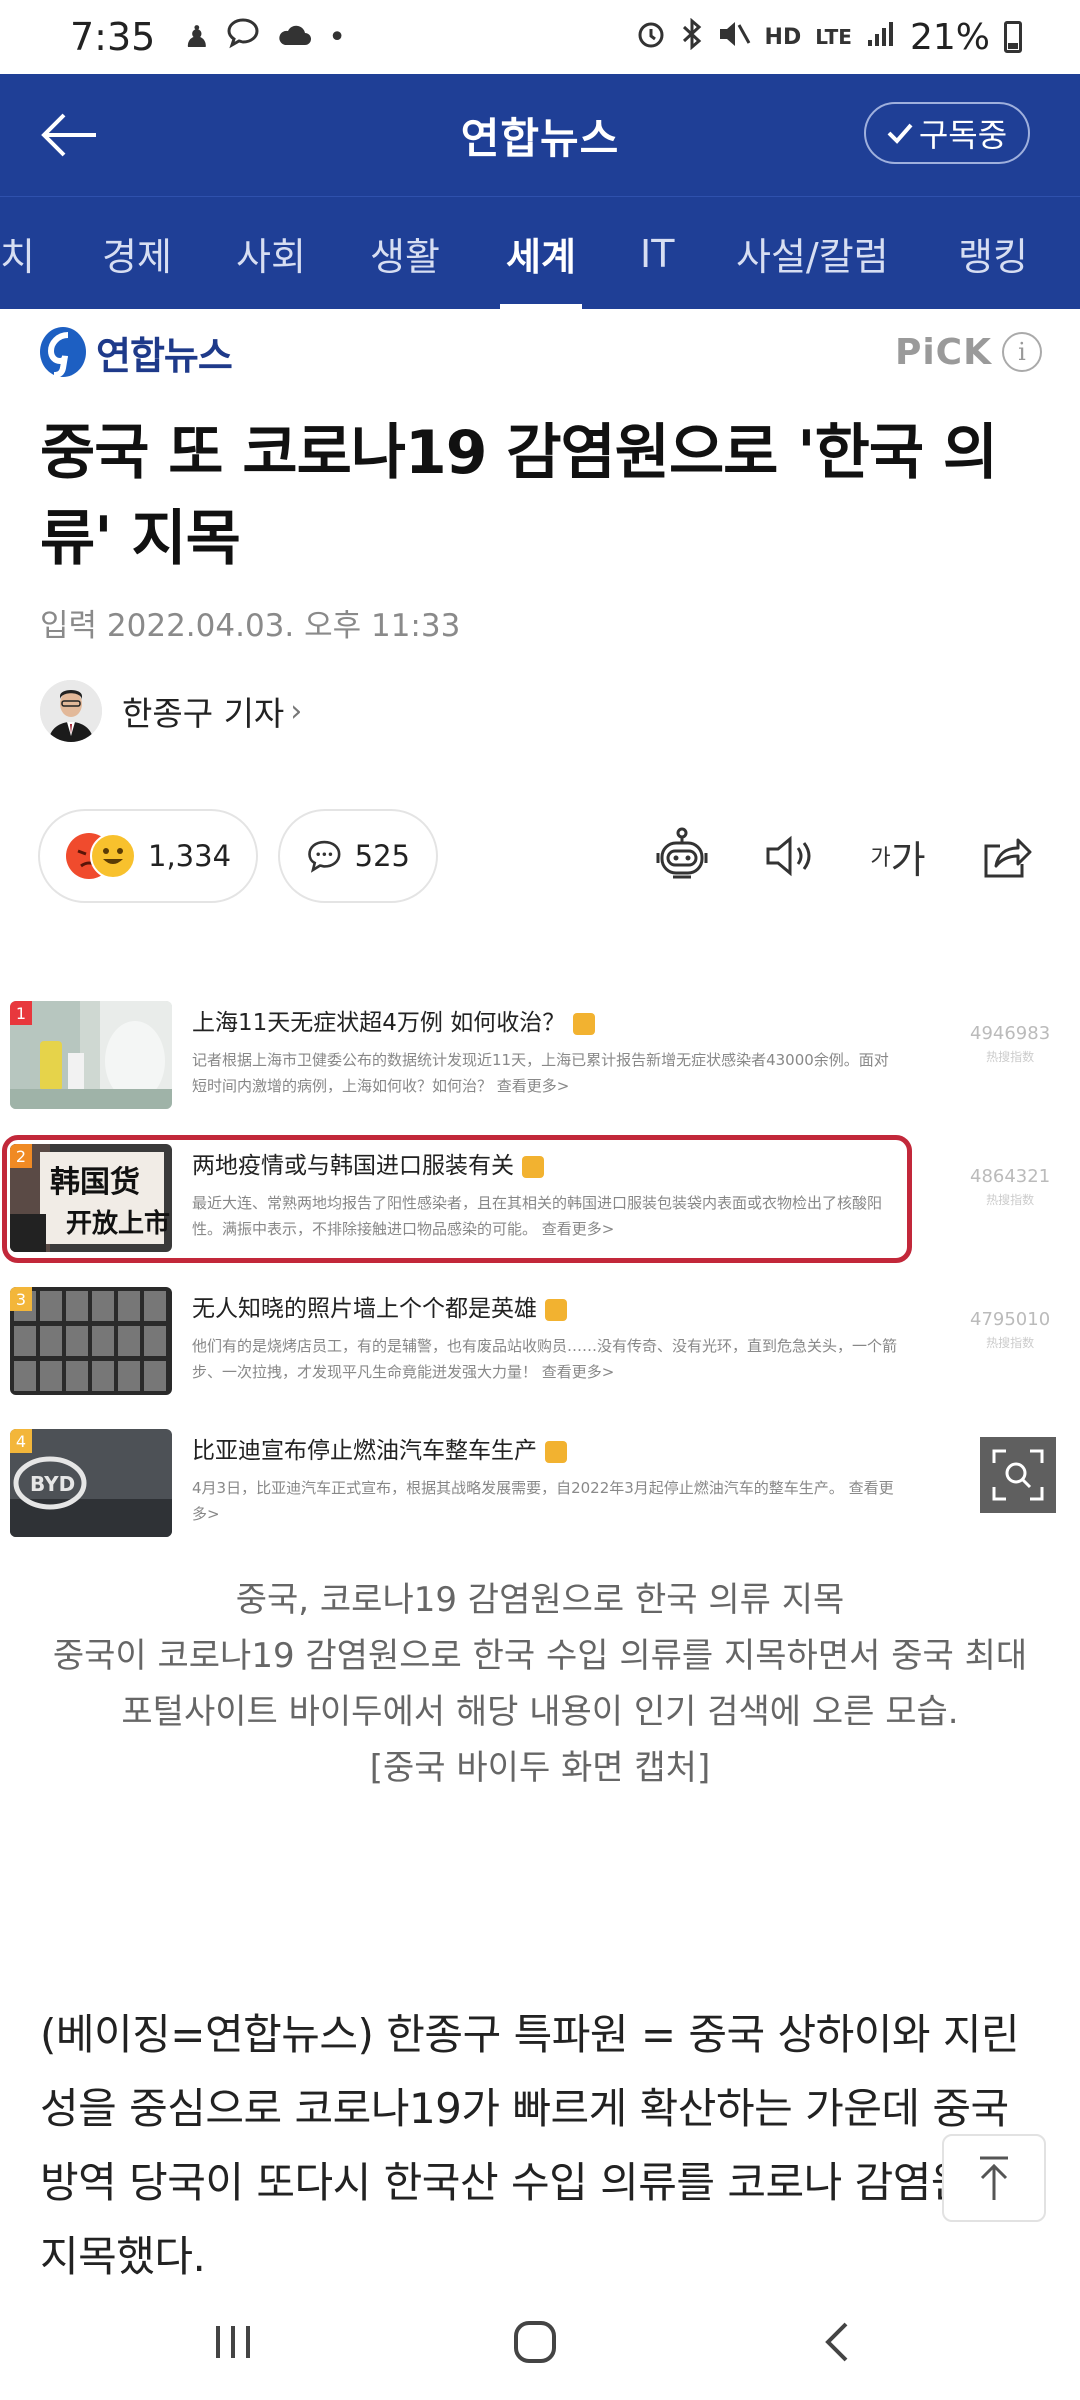 This screenshot has height=2400, width=1080. I want to click on pick-badge: PiCK i, so click(968, 352).